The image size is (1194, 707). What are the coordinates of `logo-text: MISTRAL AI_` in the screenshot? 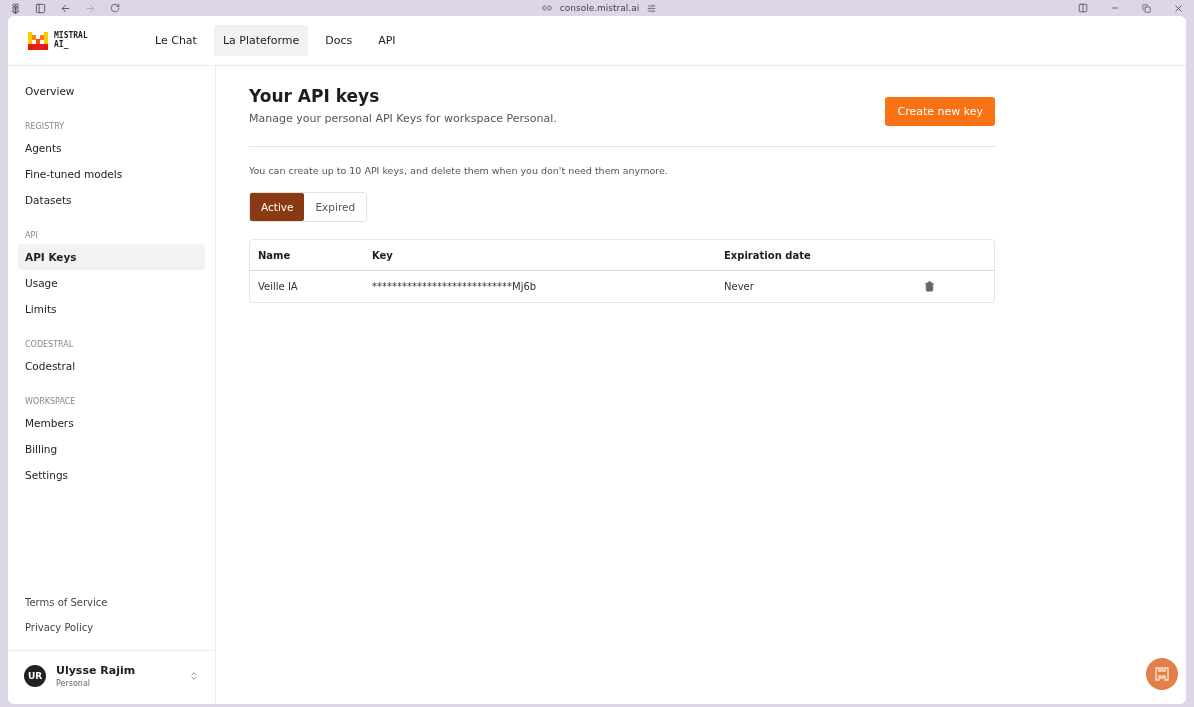 It's located at (71, 40).